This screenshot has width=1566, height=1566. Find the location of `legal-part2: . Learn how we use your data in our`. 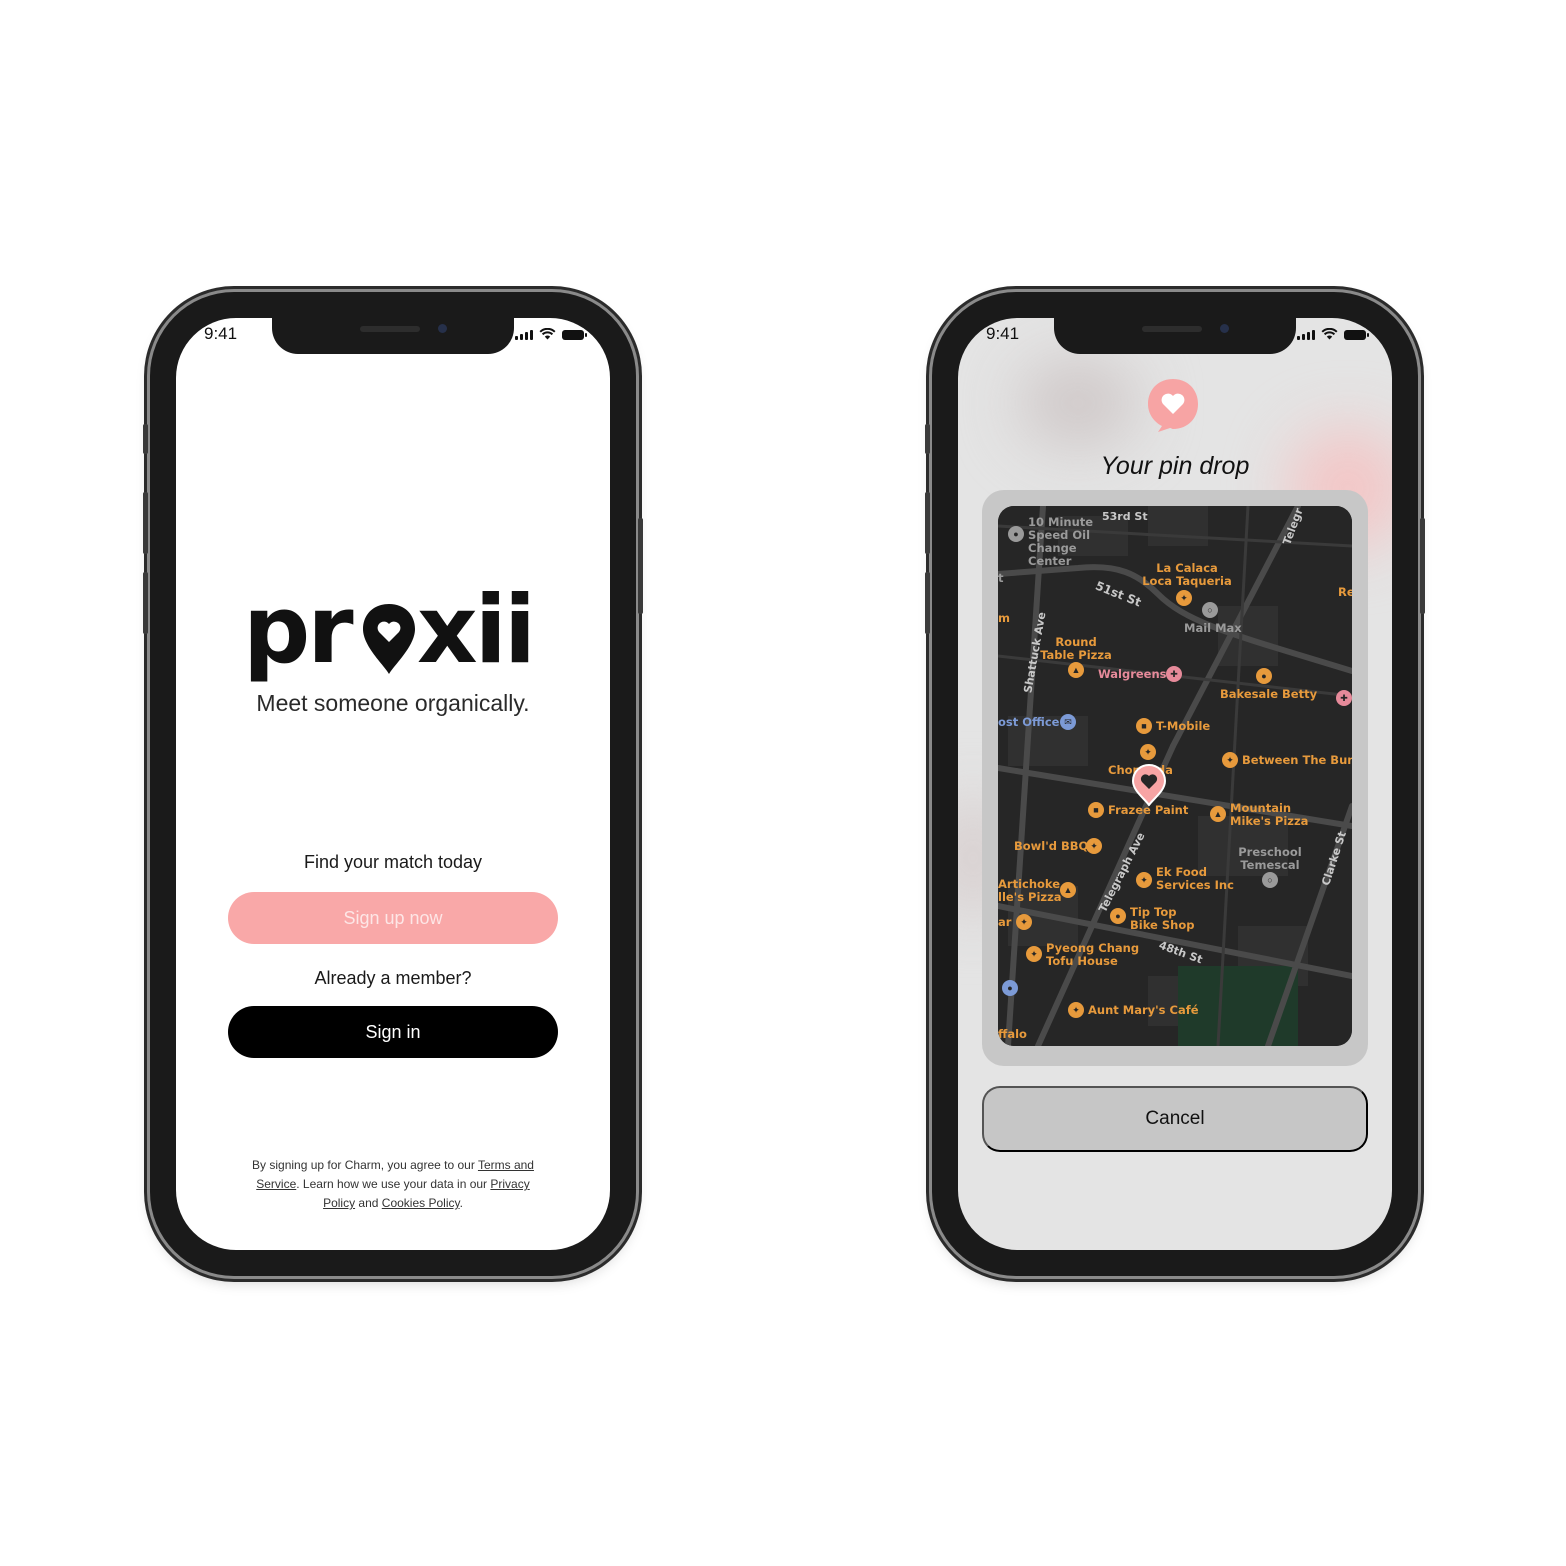

legal-part2: . Learn how we use your data in our is located at coordinates (393, 1184).